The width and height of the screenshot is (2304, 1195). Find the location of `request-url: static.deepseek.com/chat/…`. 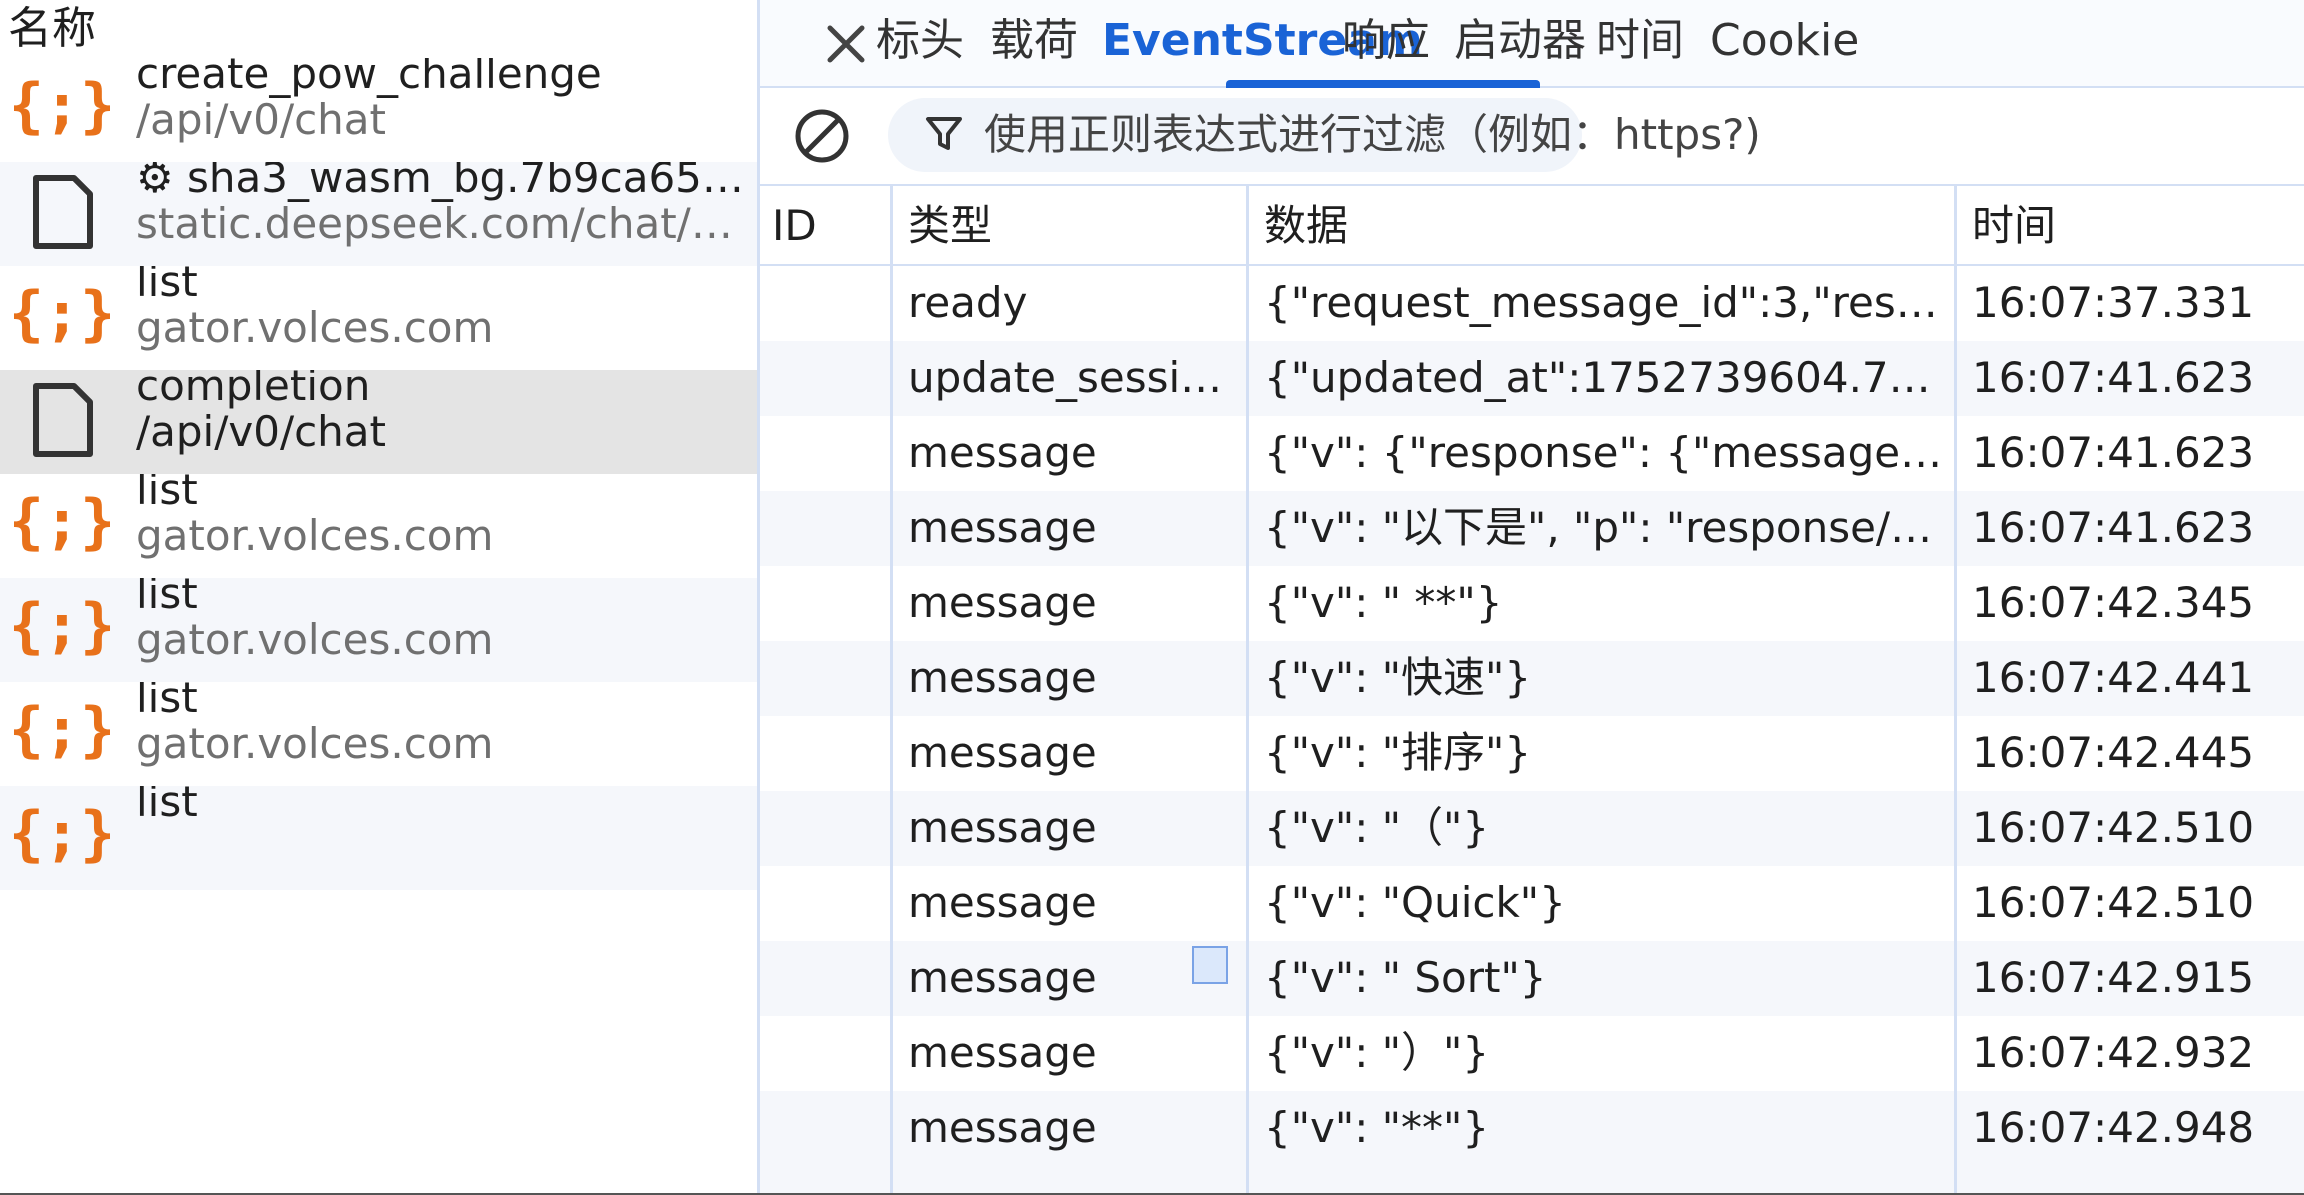

request-url: static.deepseek.com/chat/… is located at coordinates (434, 223).